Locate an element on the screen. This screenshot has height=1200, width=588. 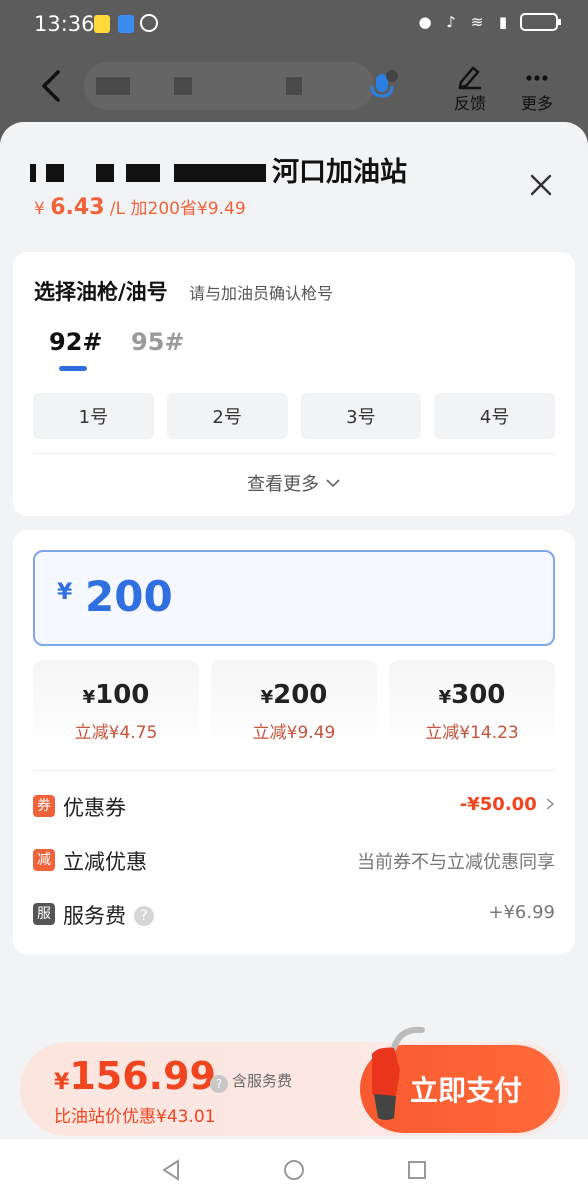
wifi-icon: ≋ is located at coordinates (477, 22).